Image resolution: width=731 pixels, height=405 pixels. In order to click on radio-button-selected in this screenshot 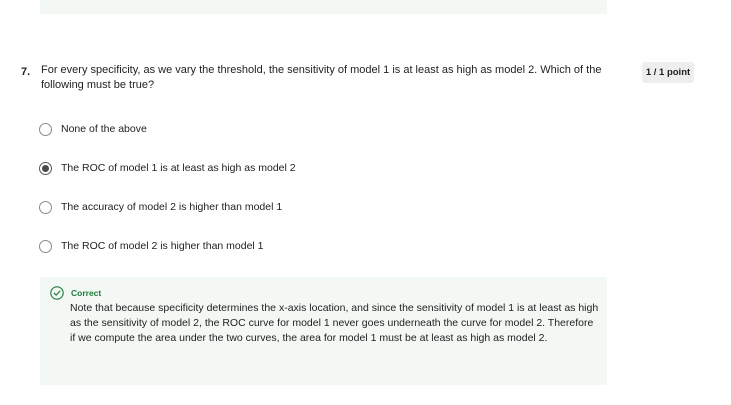, I will do `click(45, 168)`.